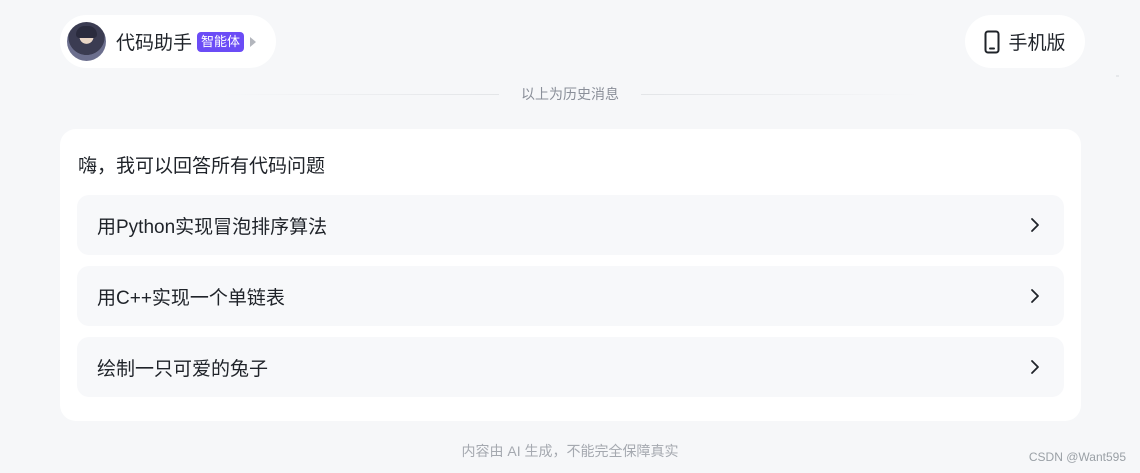  I want to click on agent-avatar, so click(86, 41).